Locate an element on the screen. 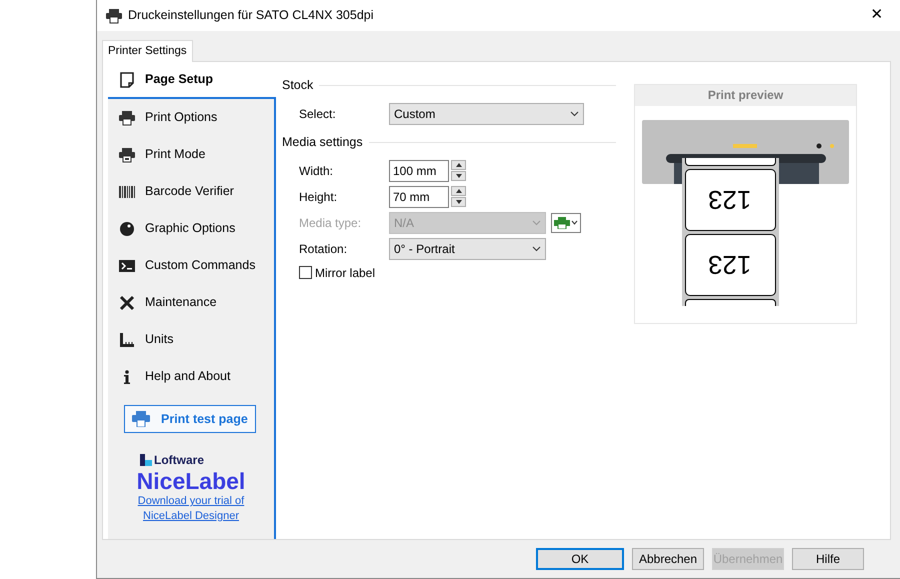  sidebar-item: Units is located at coordinates (191, 339).